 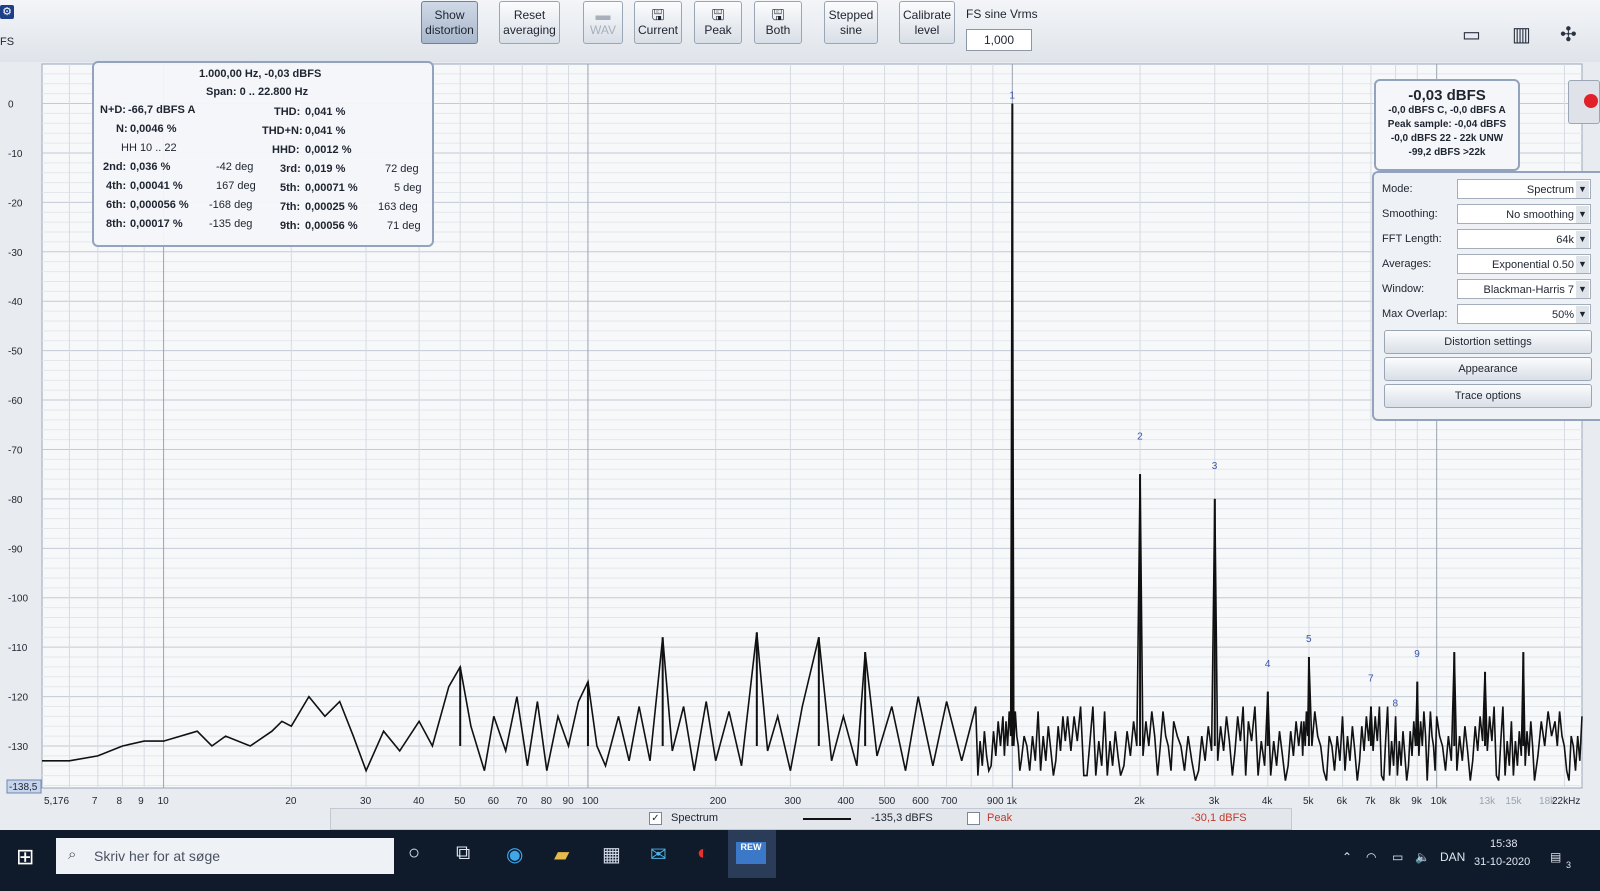 I want to click on fs-sine-label: FS sine Vrms, so click(x=1002, y=14).